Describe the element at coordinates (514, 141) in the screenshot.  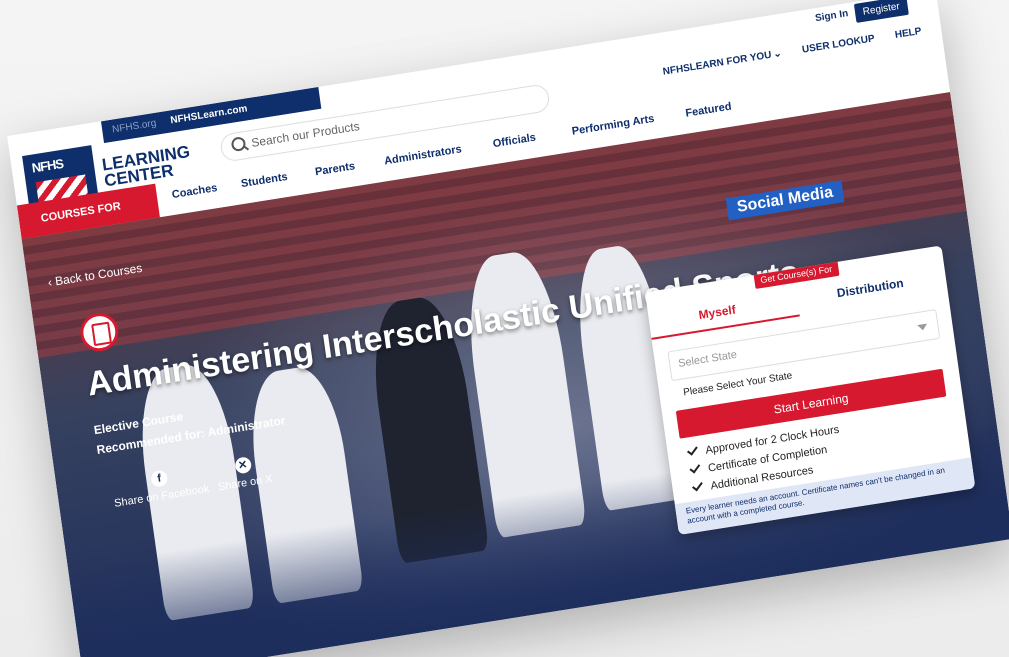
I see `category-officials: Officials` at that location.